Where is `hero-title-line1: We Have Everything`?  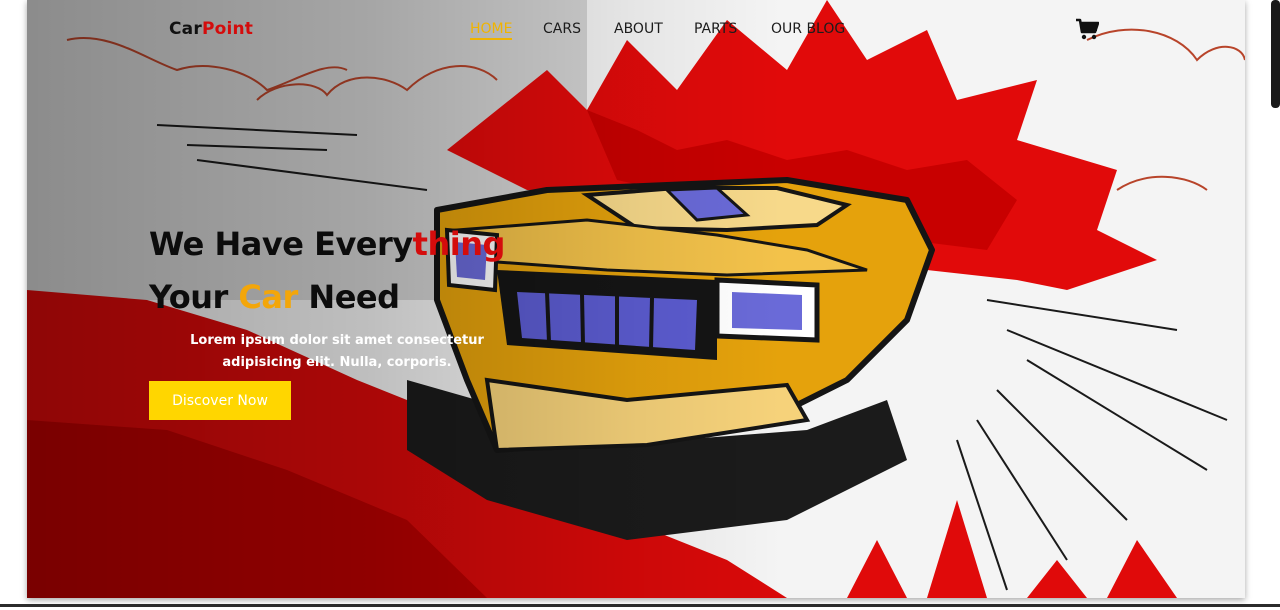 hero-title-line1: We Have Everything is located at coordinates (327, 244).